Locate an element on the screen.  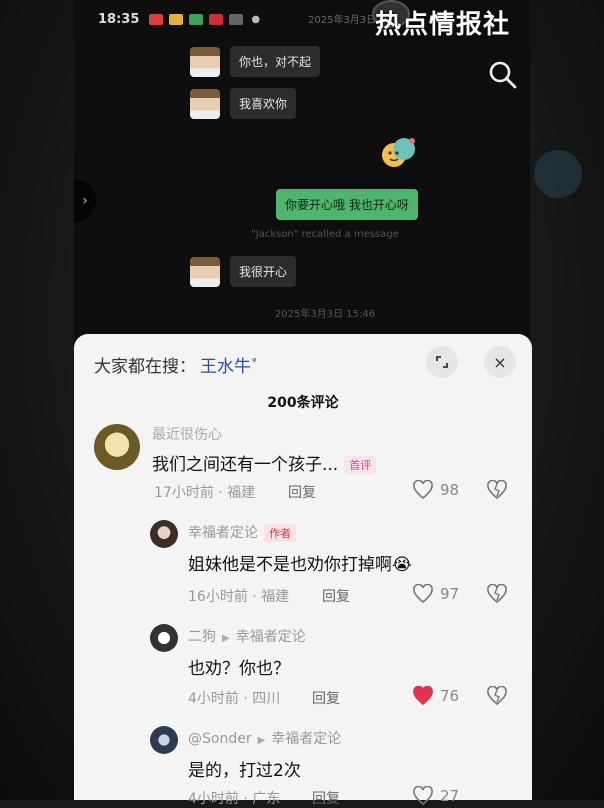
author-name: 二狗 is located at coordinates (202, 637).